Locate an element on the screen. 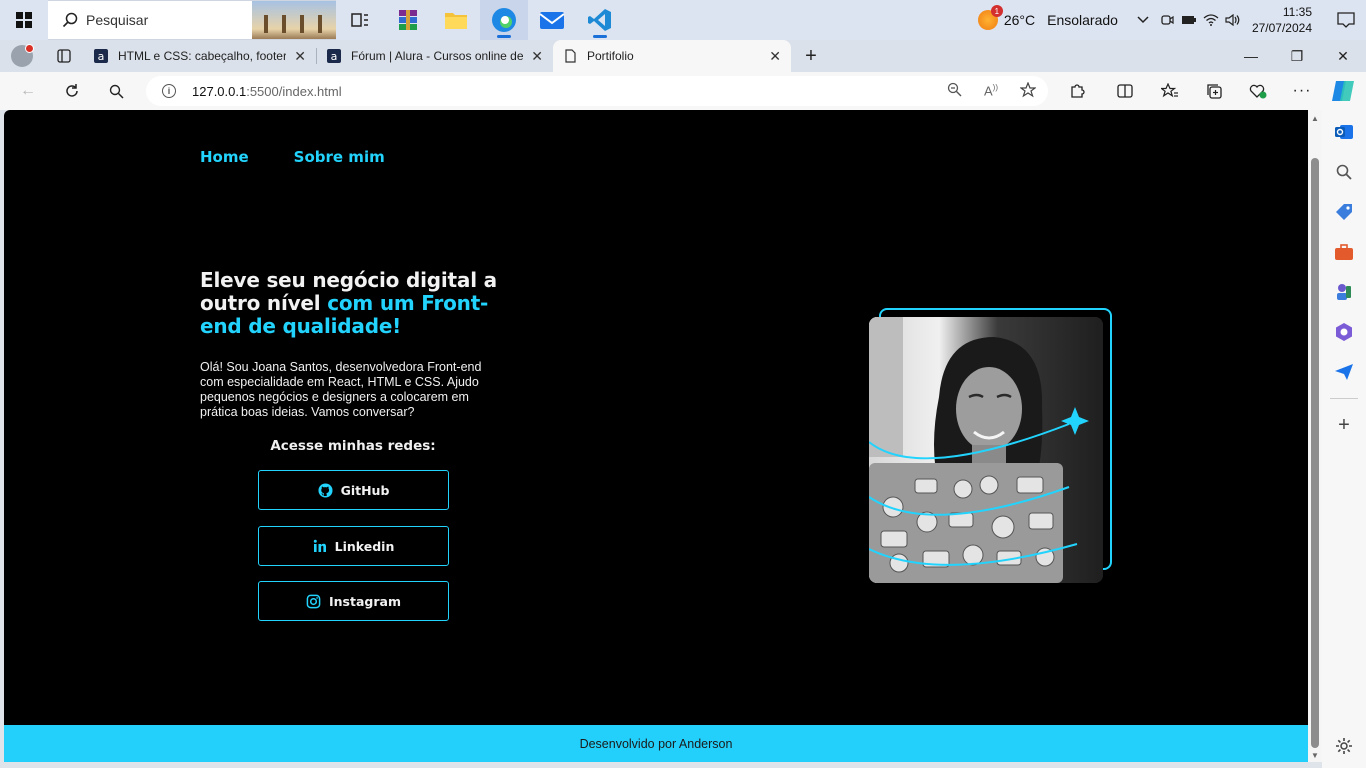 The image size is (1366, 768). tools-briefcase-icon is located at coordinates (1344, 252).